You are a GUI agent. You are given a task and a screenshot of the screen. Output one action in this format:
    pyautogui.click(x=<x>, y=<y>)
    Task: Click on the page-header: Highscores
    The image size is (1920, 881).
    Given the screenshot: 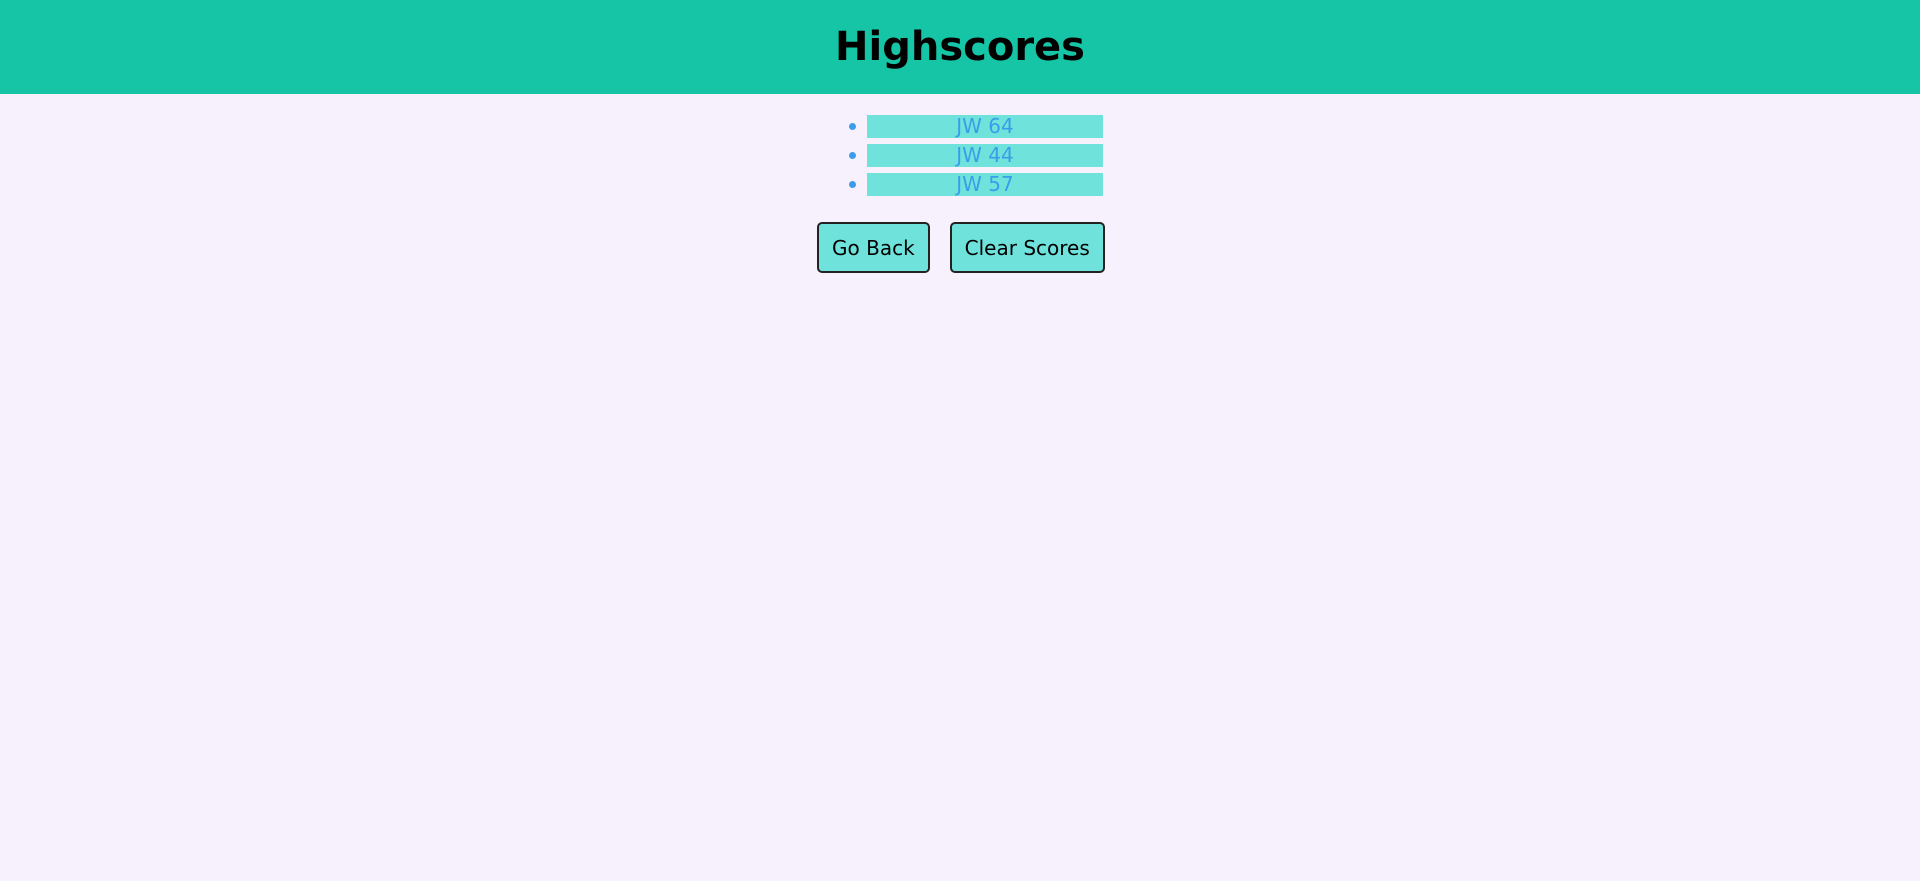 What is the action you would take?
    pyautogui.click(x=960, y=47)
    